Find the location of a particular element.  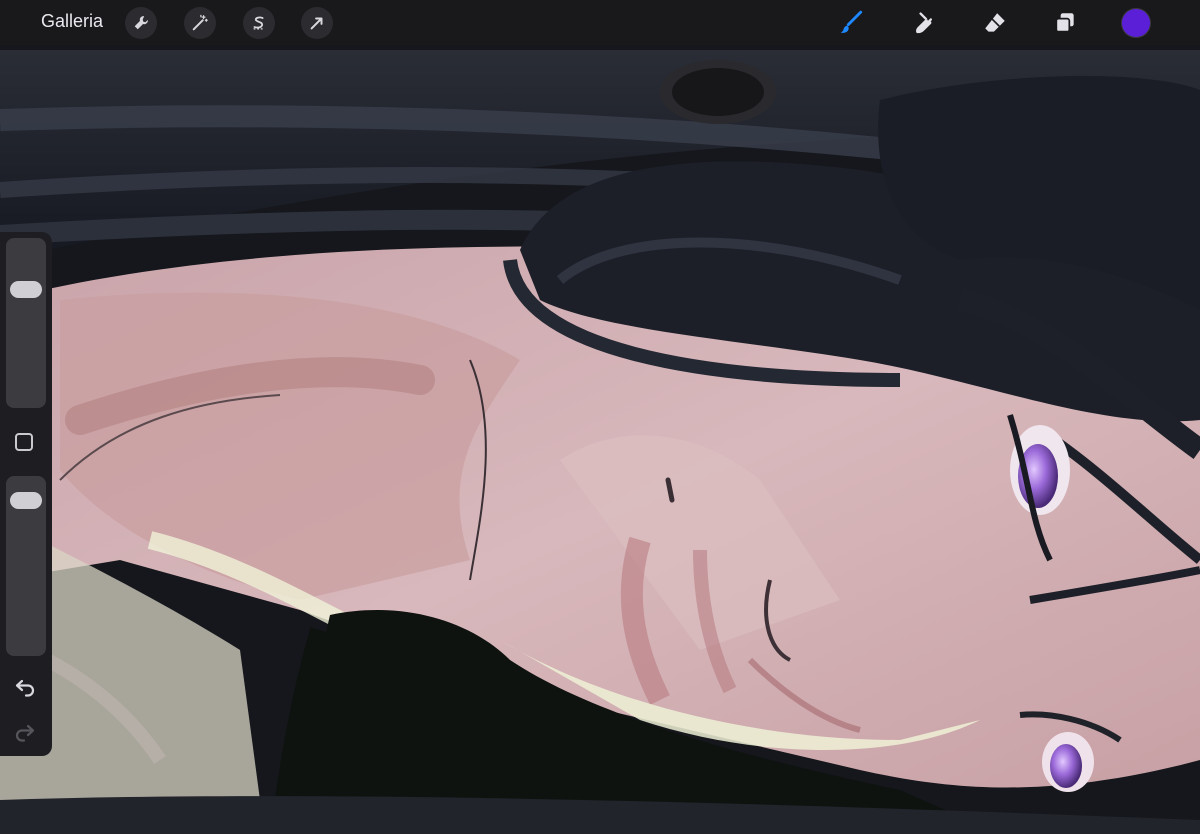

left-sidebar is located at coordinates (26, 494).